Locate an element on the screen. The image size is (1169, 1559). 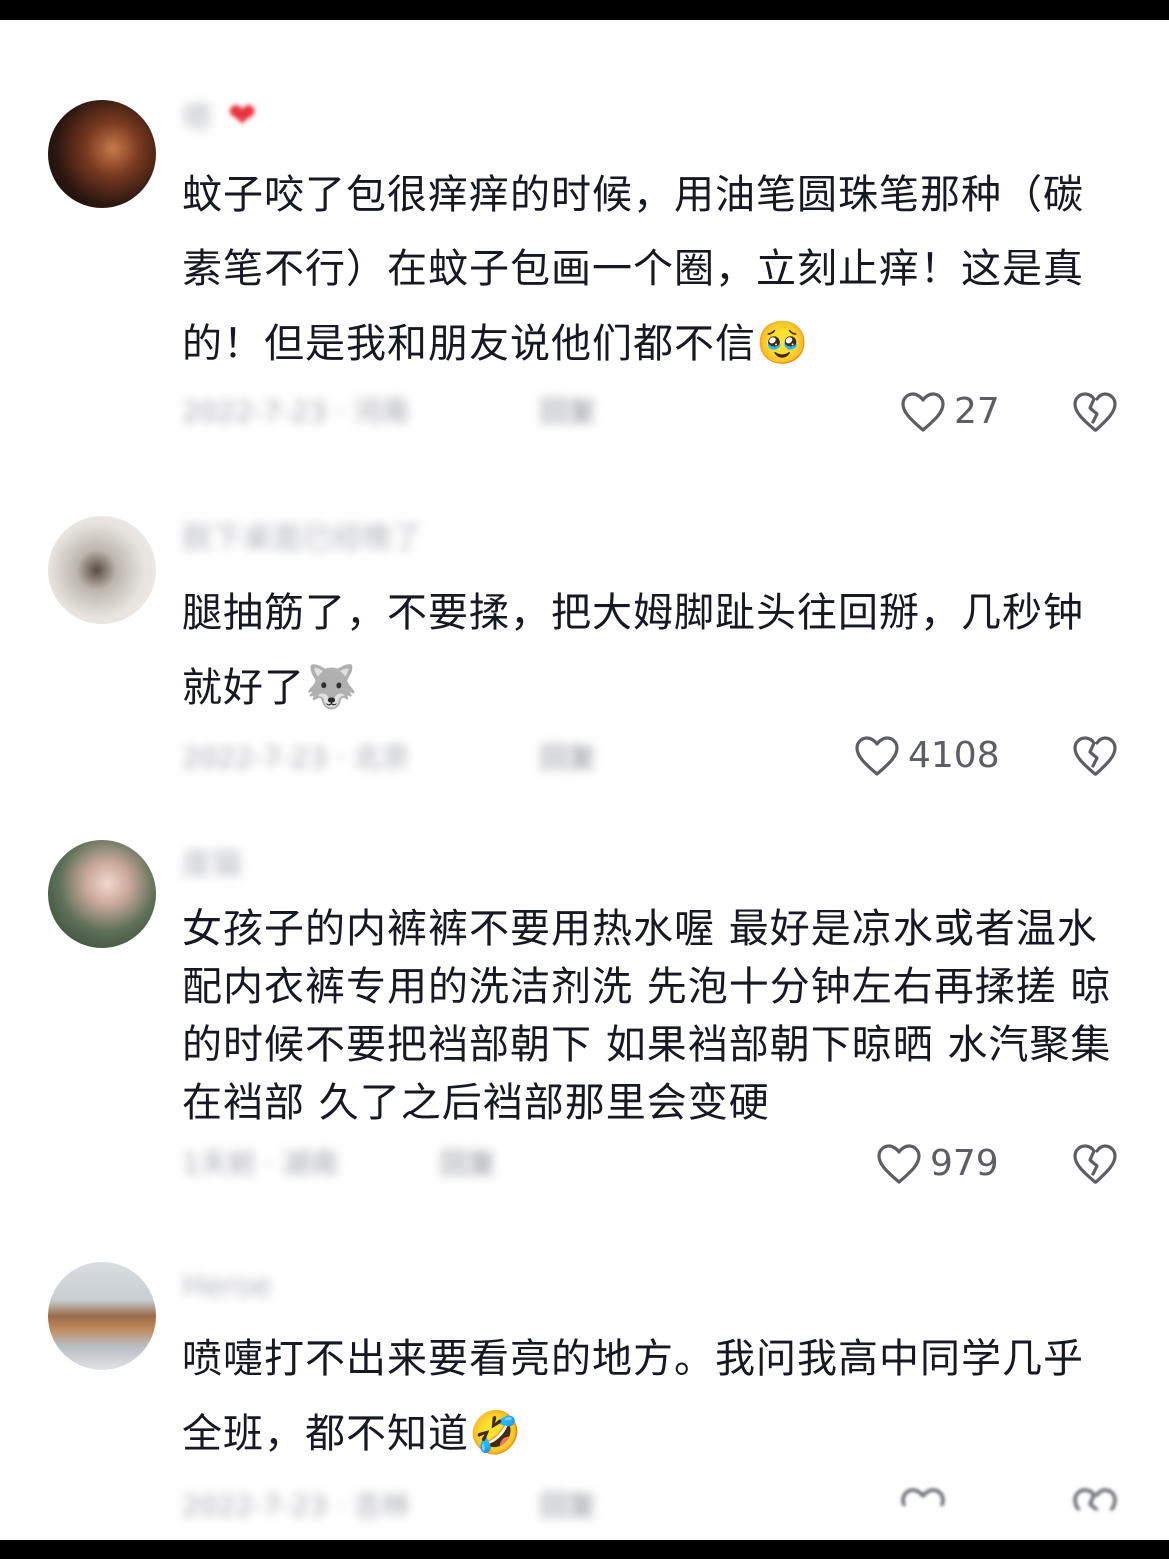
comment-text: 腿抽筋了，不要揉，把大姆脚趾头往回掰，几秒钟就好了🐺 is located at coordinates (652, 650).